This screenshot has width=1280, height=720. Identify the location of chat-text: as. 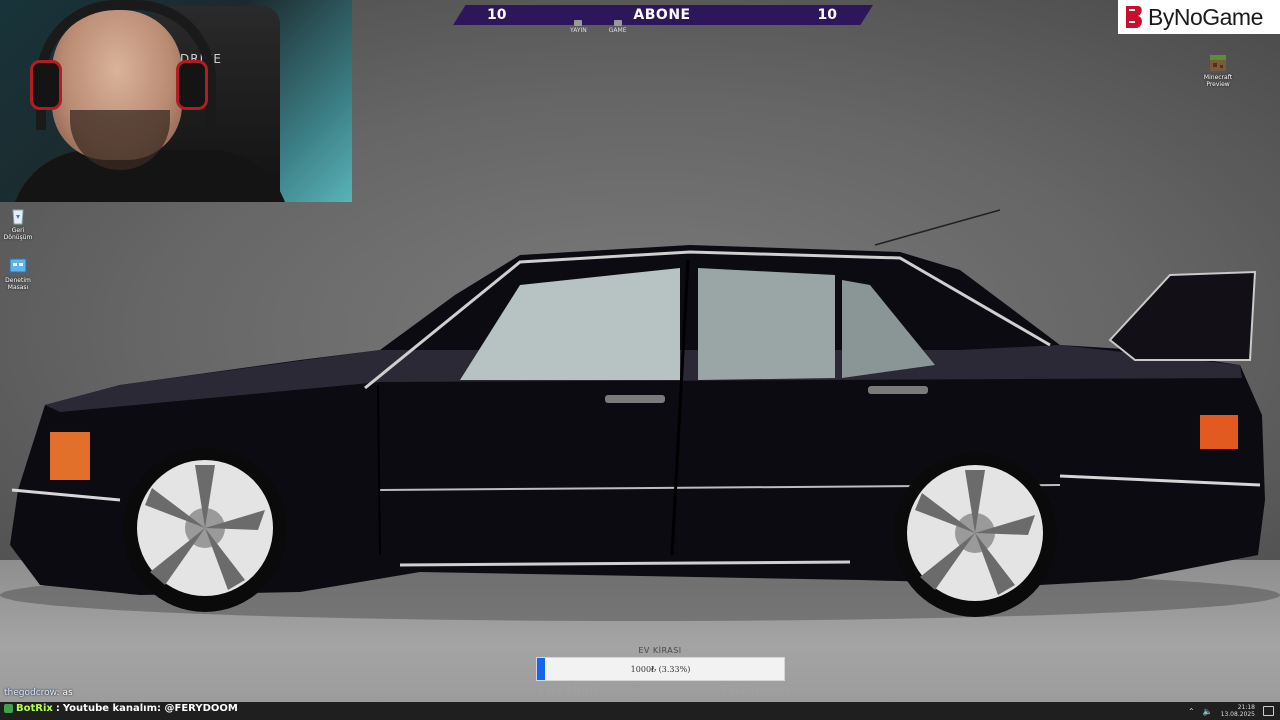
(67, 693).